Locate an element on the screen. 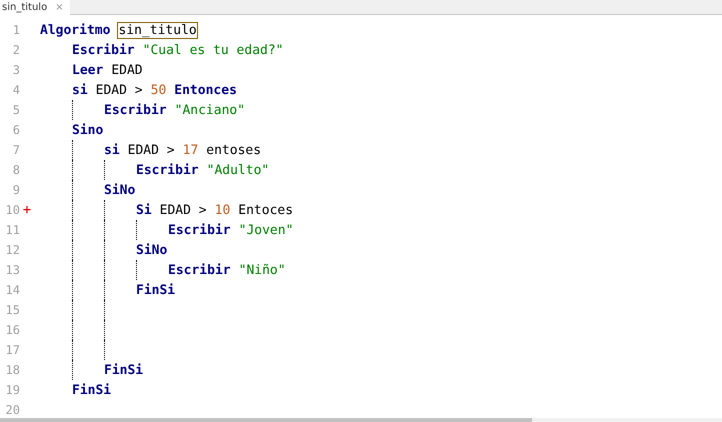 Image resolution: width=722 pixels, height=422 pixels. line-number: 18 is located at coordinates (12, 370).